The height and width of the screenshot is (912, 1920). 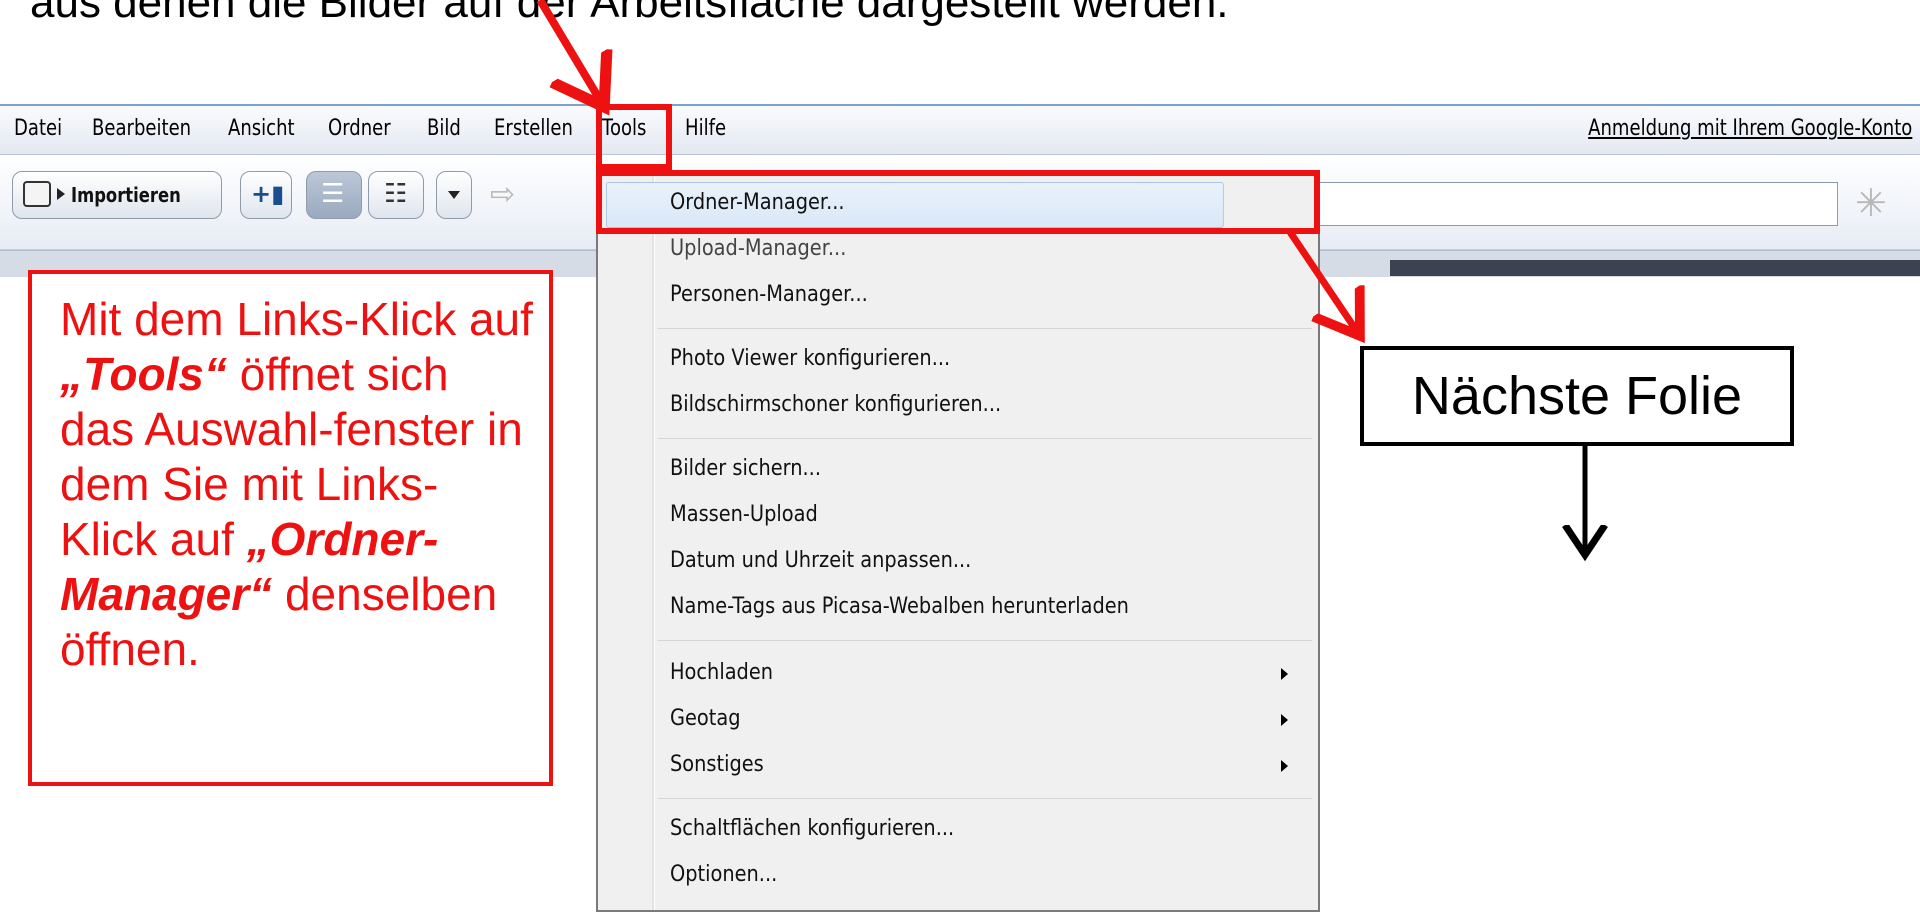 What do you see at coordinates (744, 515) in the screenshot?
I see `menu-item-massen-upload: Massen-Upload` at bounding box center [744, 515].